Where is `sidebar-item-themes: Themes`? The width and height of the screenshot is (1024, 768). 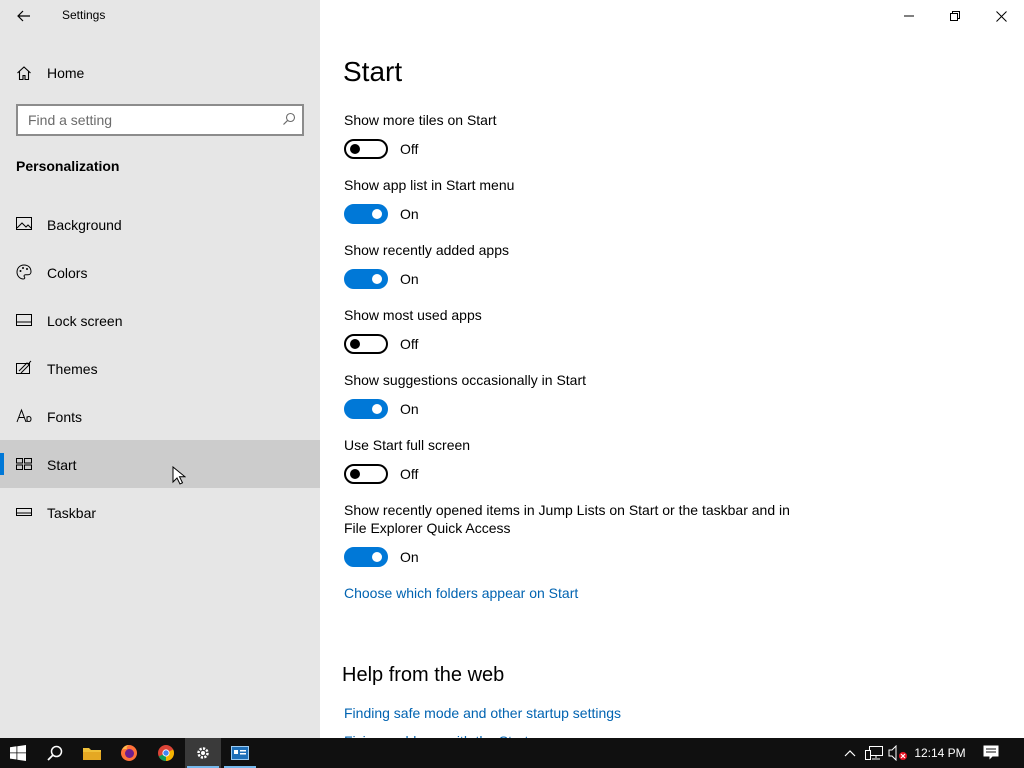
sidebar-item-themes: Themes is located at coordinates (160, 368).